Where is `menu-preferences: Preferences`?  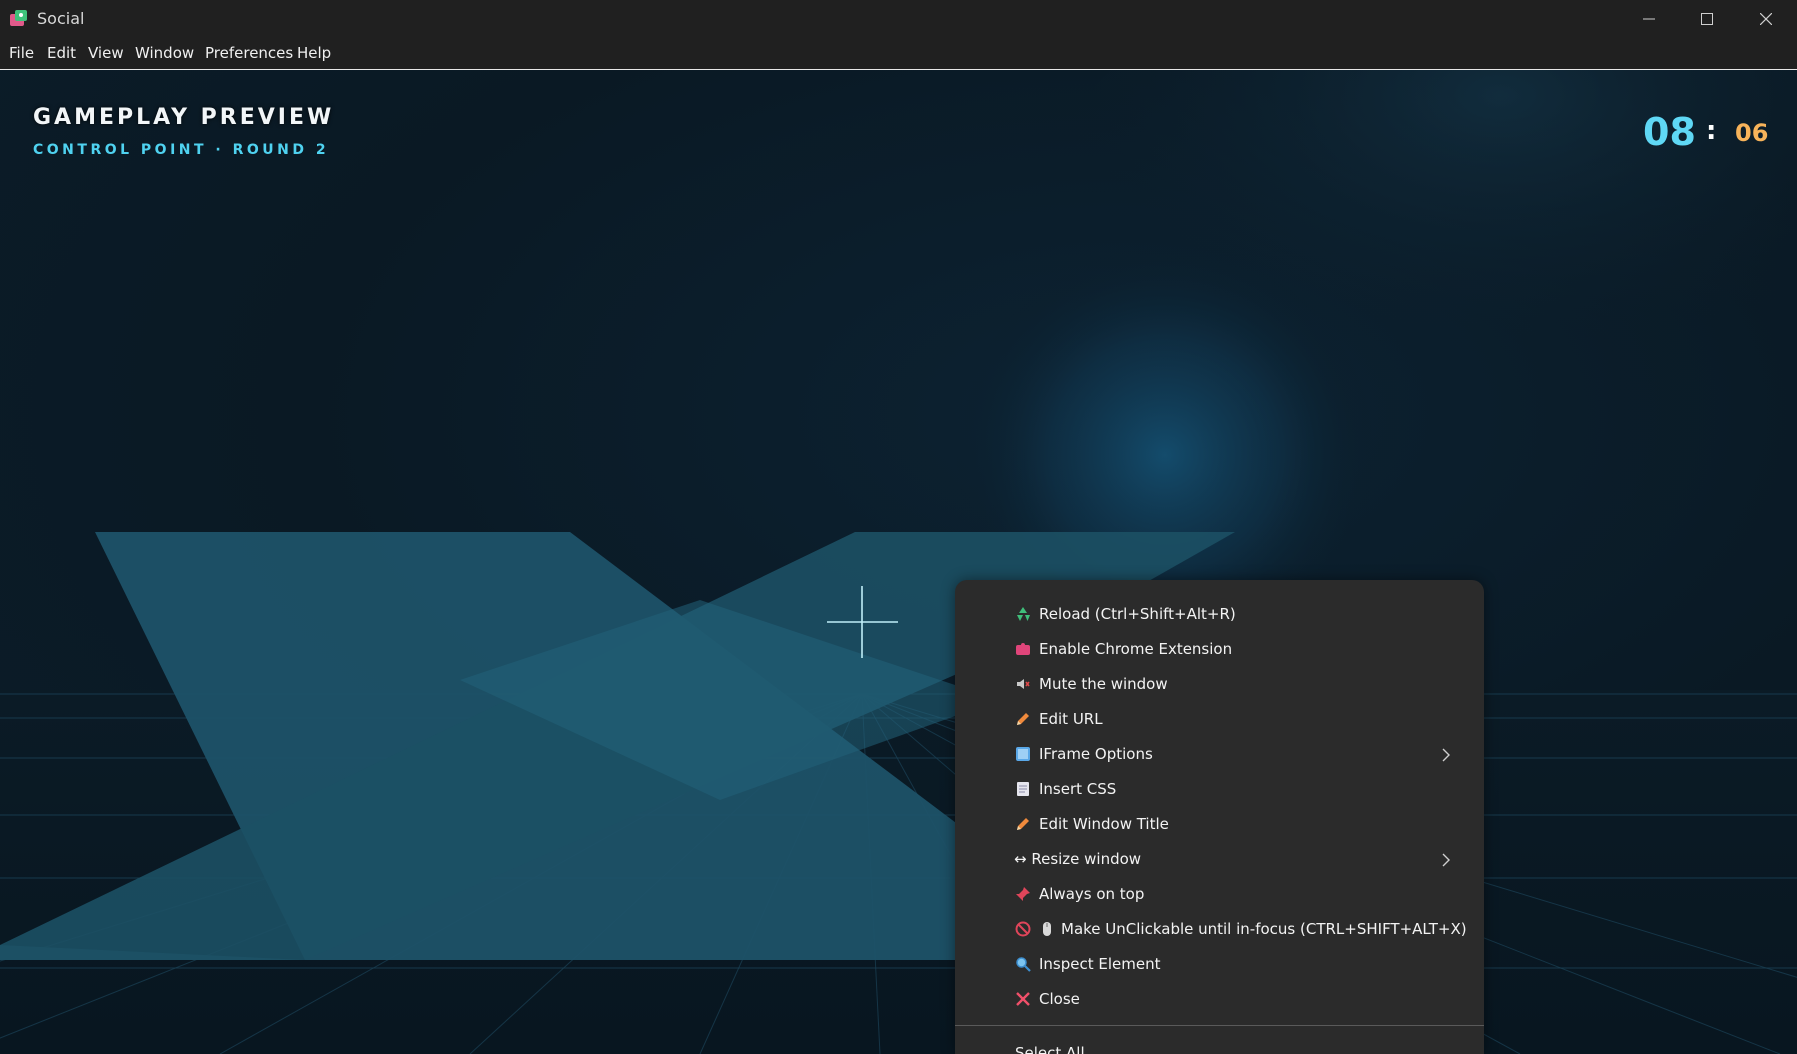 menu-preferences: Preferences is located at coordinates (249, 53).